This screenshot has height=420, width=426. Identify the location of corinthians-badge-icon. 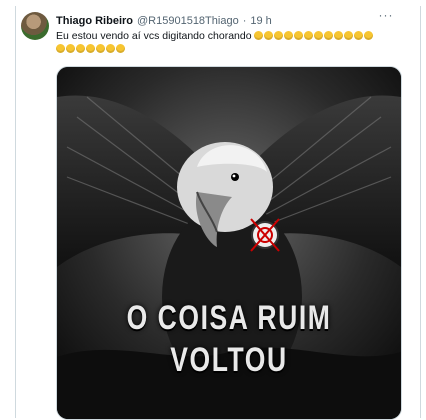
(265, 235).